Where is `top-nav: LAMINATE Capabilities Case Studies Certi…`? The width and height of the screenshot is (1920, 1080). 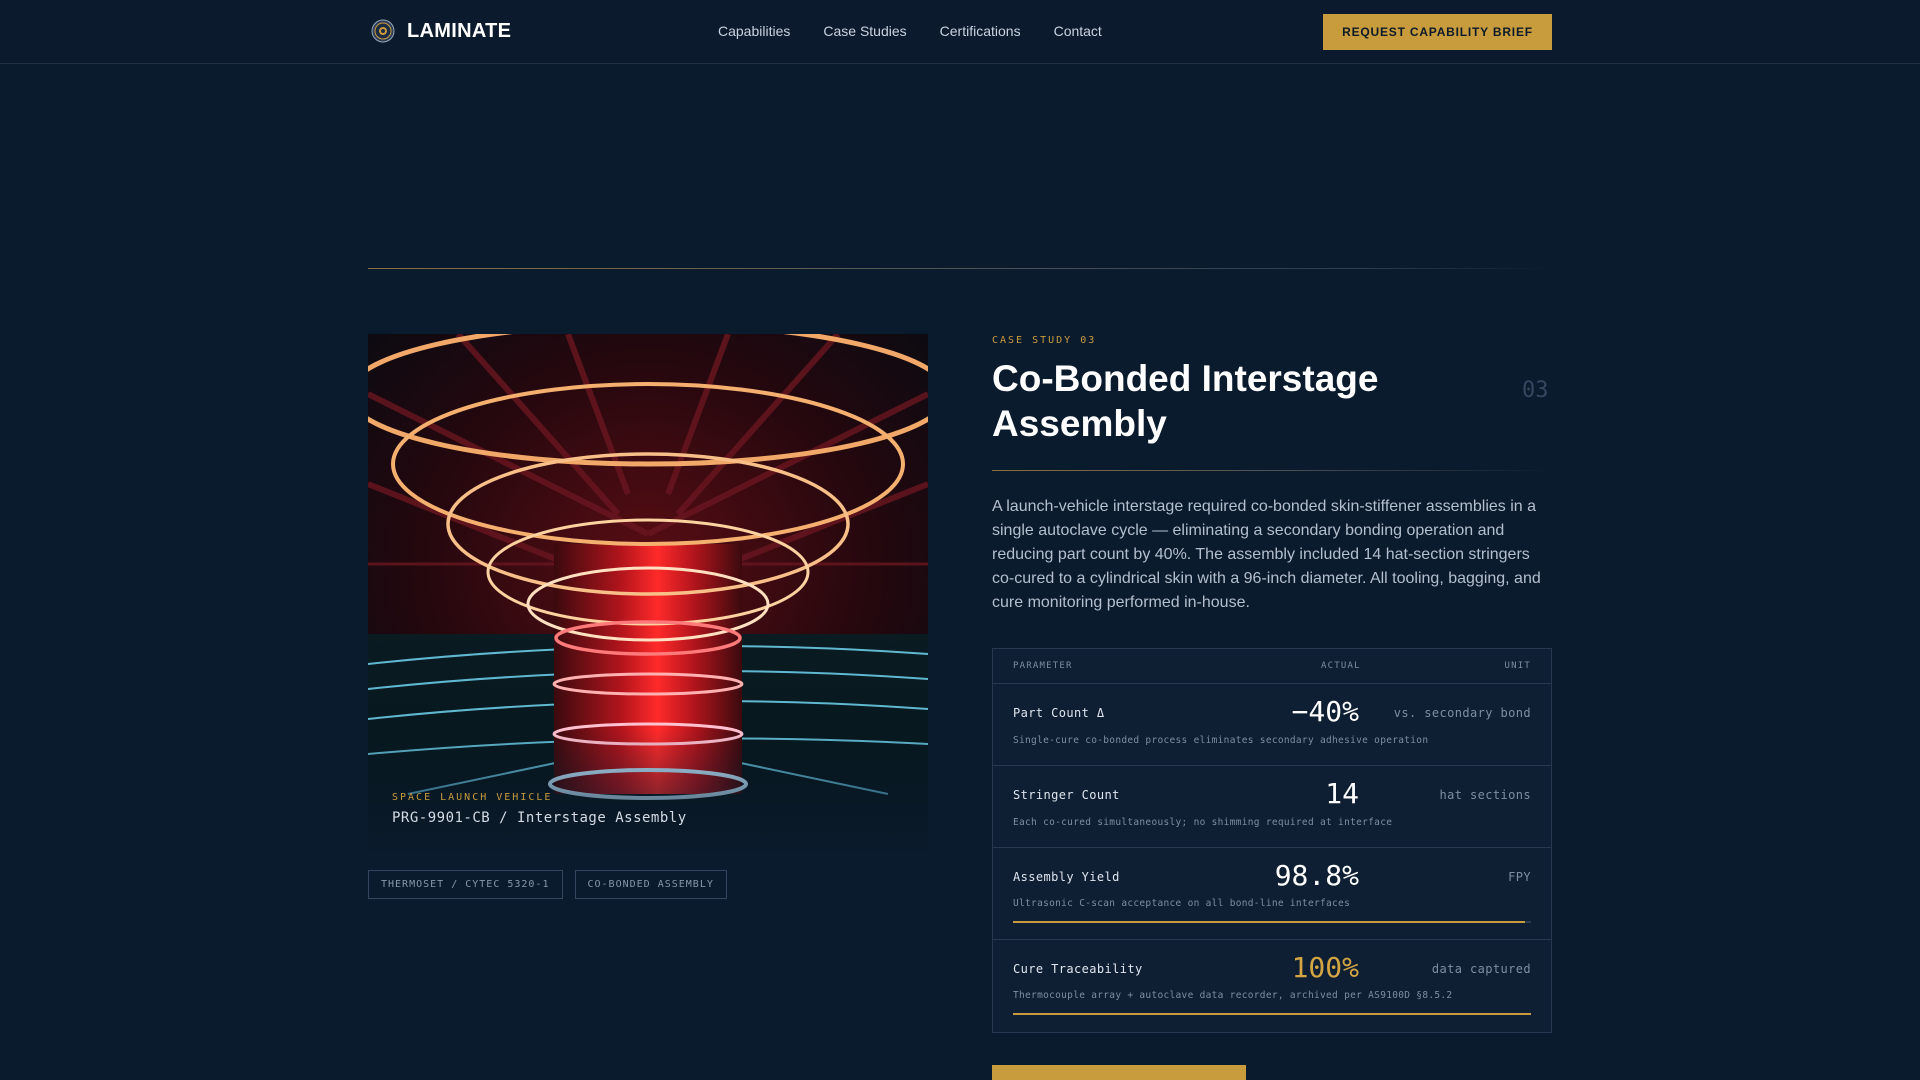
top-nav: LAMINATE Capabilities Case Studies Certi… is located at coordinates (960, 32).